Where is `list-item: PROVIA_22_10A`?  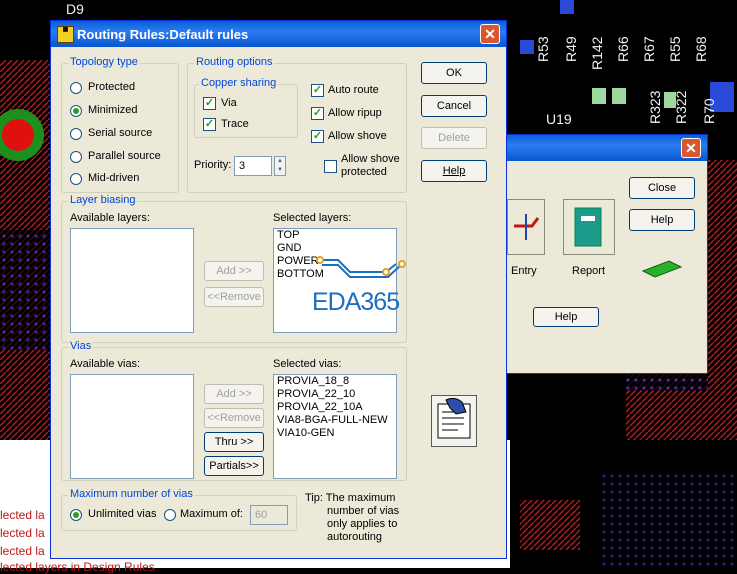 list-item: PROVIA_22_10A is located at coordinates (335, 407).